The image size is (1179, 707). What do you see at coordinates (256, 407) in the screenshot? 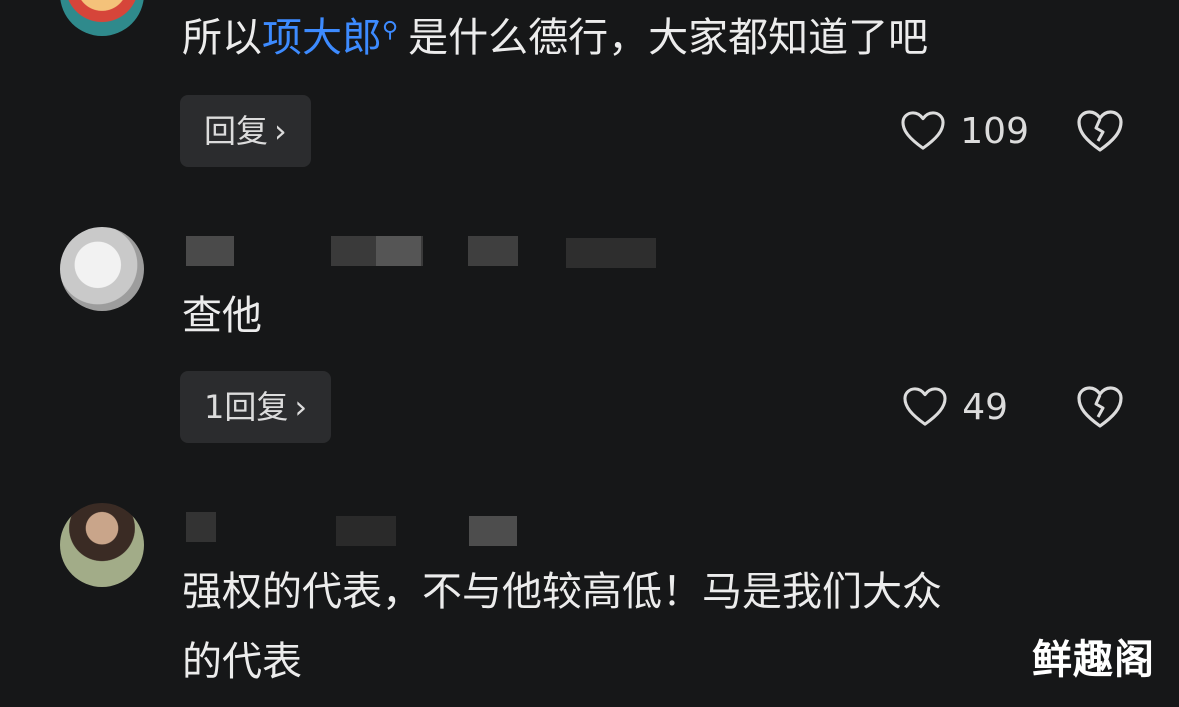
I see `reply-button: 1回复 ›` at bounding box center [256, 407].